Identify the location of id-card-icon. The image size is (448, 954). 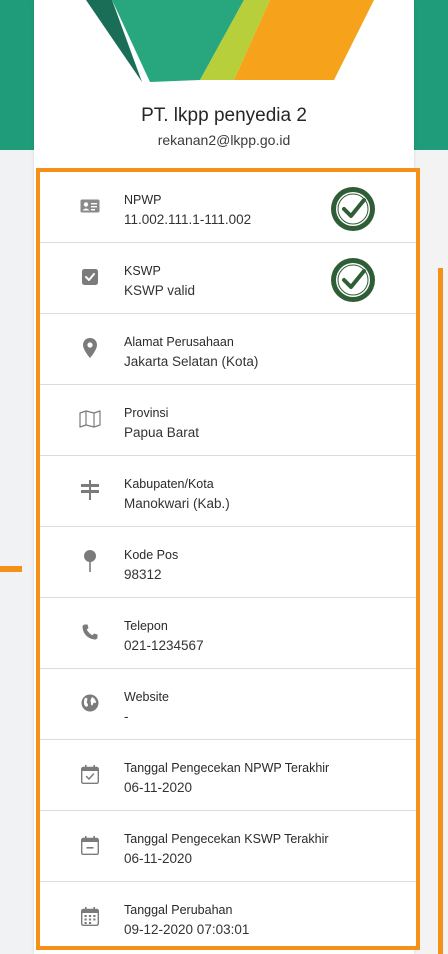
(90, 206).